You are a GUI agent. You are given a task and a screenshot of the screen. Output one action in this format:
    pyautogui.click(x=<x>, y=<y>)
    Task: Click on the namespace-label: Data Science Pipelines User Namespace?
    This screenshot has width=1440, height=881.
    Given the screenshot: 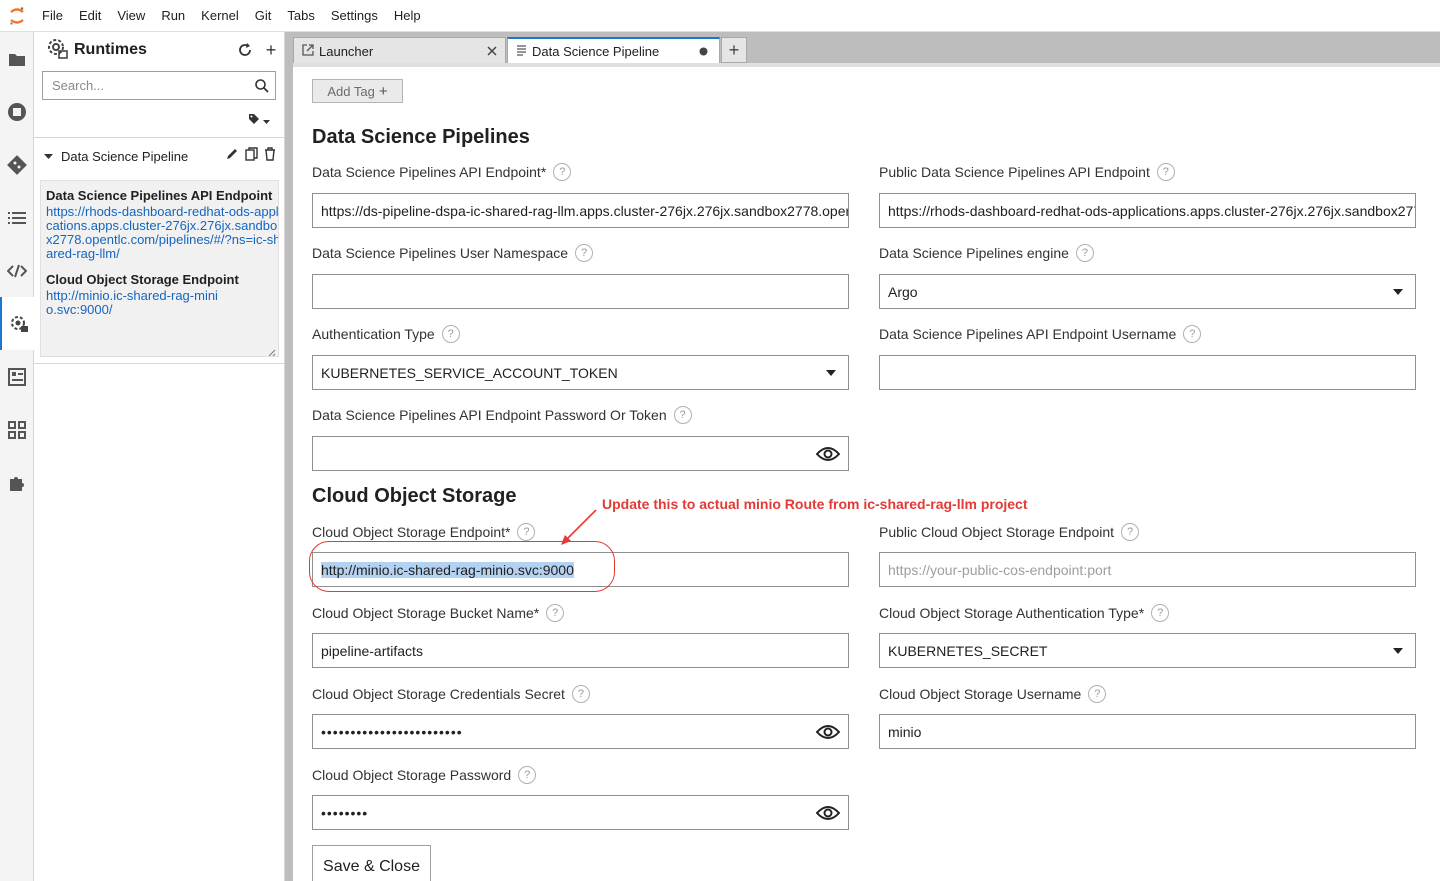 What is the action you would take?
    pyautogui.click(x=453, y=253)
    